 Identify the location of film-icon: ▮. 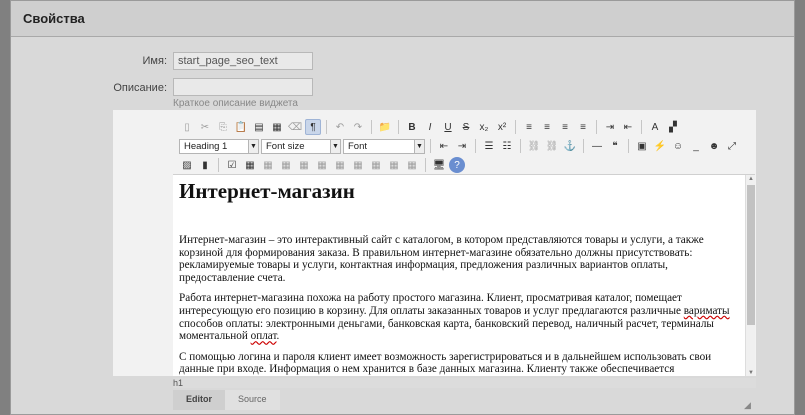
(205, 165).